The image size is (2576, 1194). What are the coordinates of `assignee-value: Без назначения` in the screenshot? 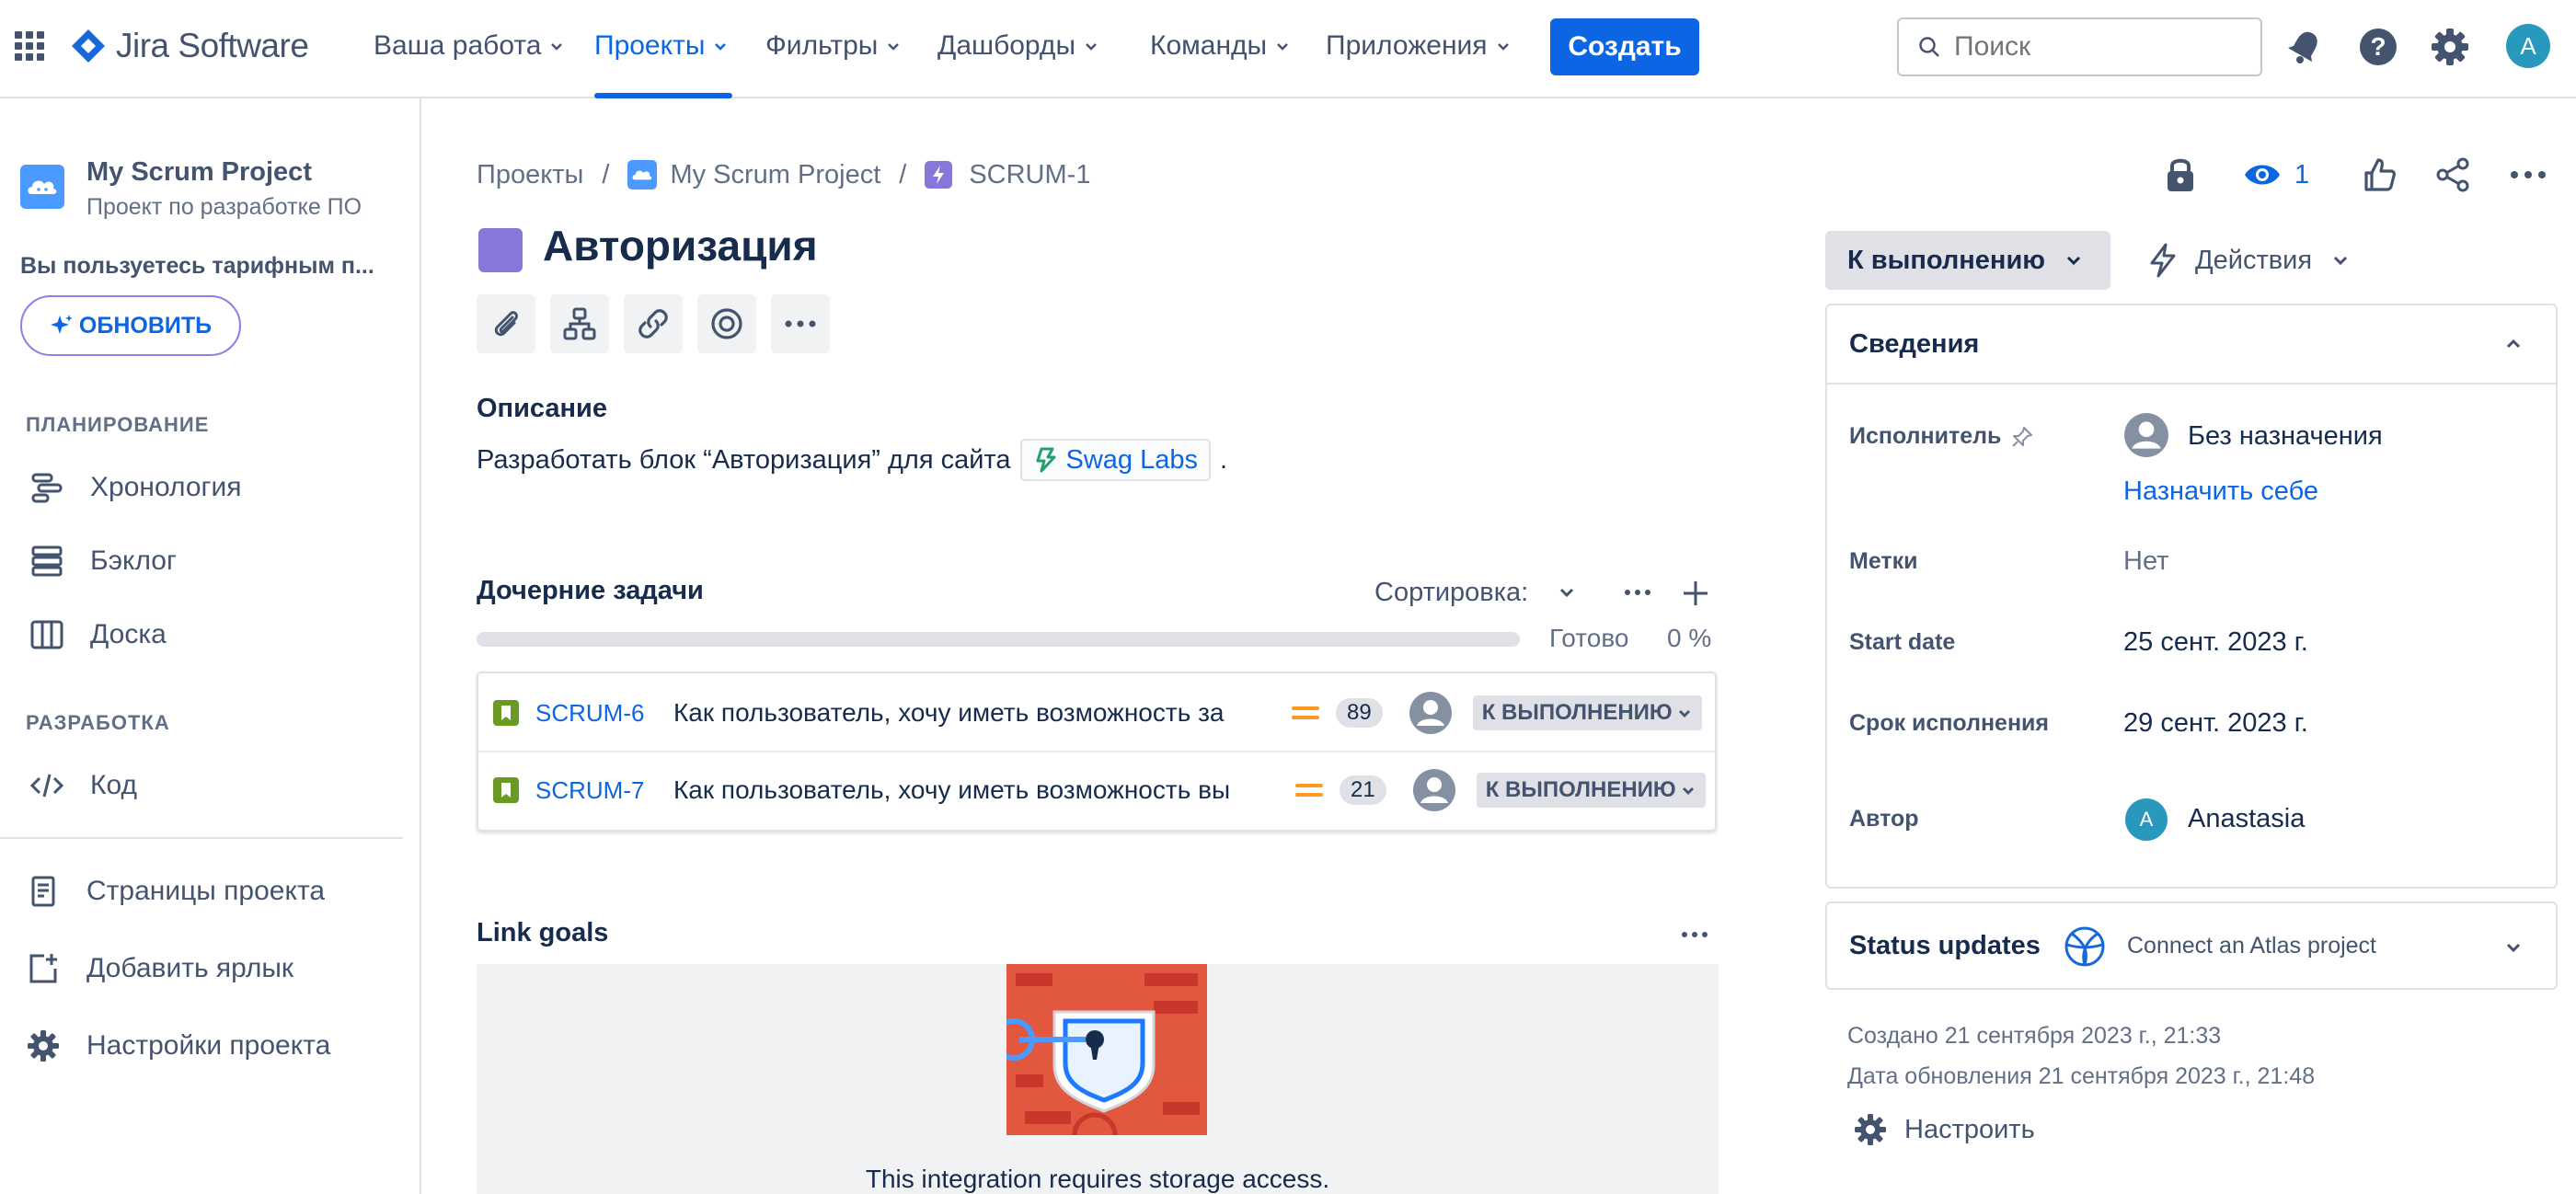 It's located at (2285, 437).